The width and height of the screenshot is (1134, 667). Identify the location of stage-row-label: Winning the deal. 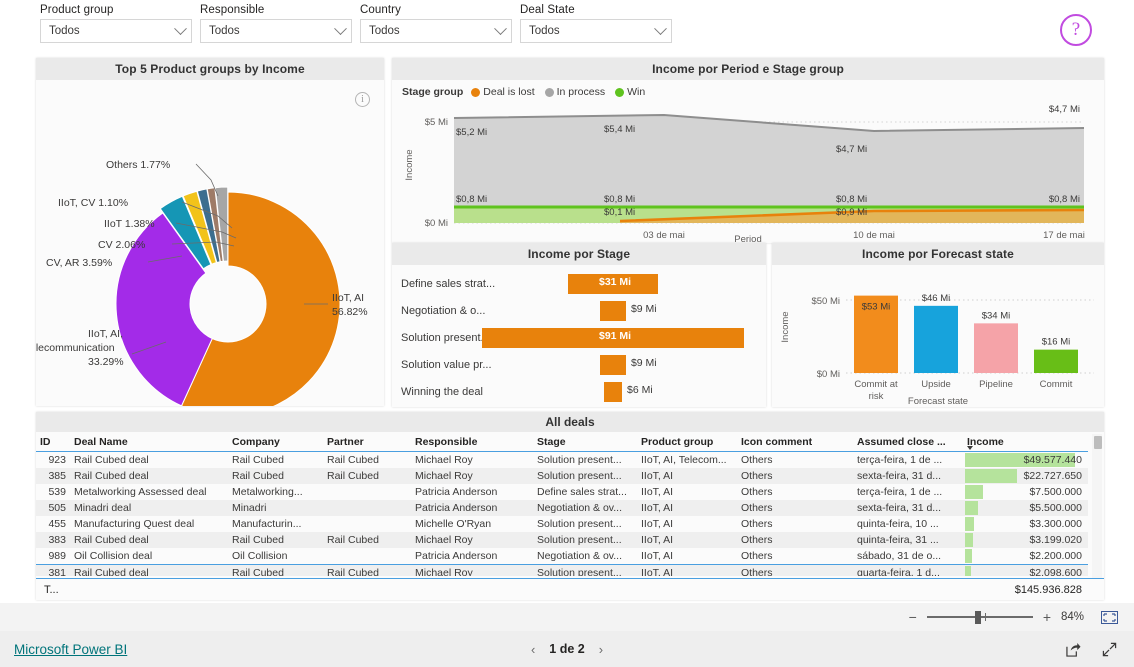
(442, 392).